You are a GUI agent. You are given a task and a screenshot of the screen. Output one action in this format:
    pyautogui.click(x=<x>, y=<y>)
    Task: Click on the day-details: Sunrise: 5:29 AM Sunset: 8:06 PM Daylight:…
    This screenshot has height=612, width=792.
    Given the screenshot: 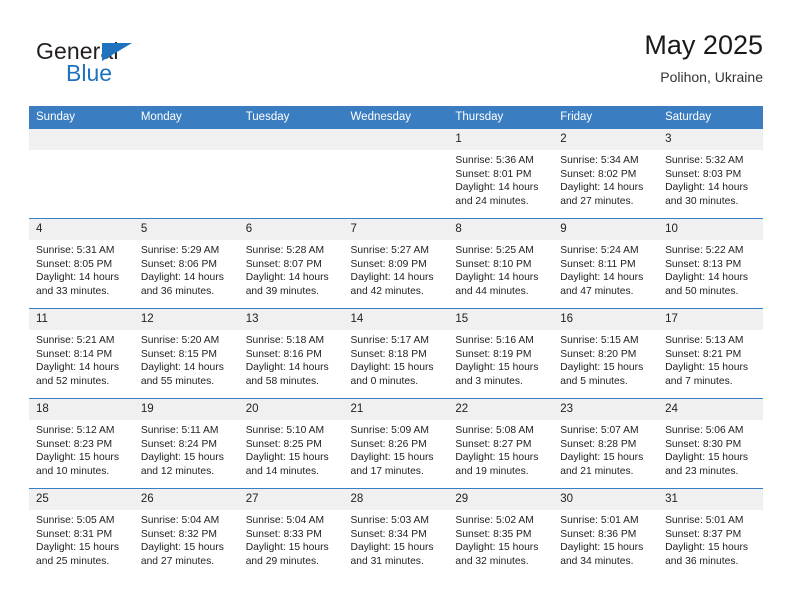 What is the action you would take?
    pyautogui.click(x=186, y=269)
    